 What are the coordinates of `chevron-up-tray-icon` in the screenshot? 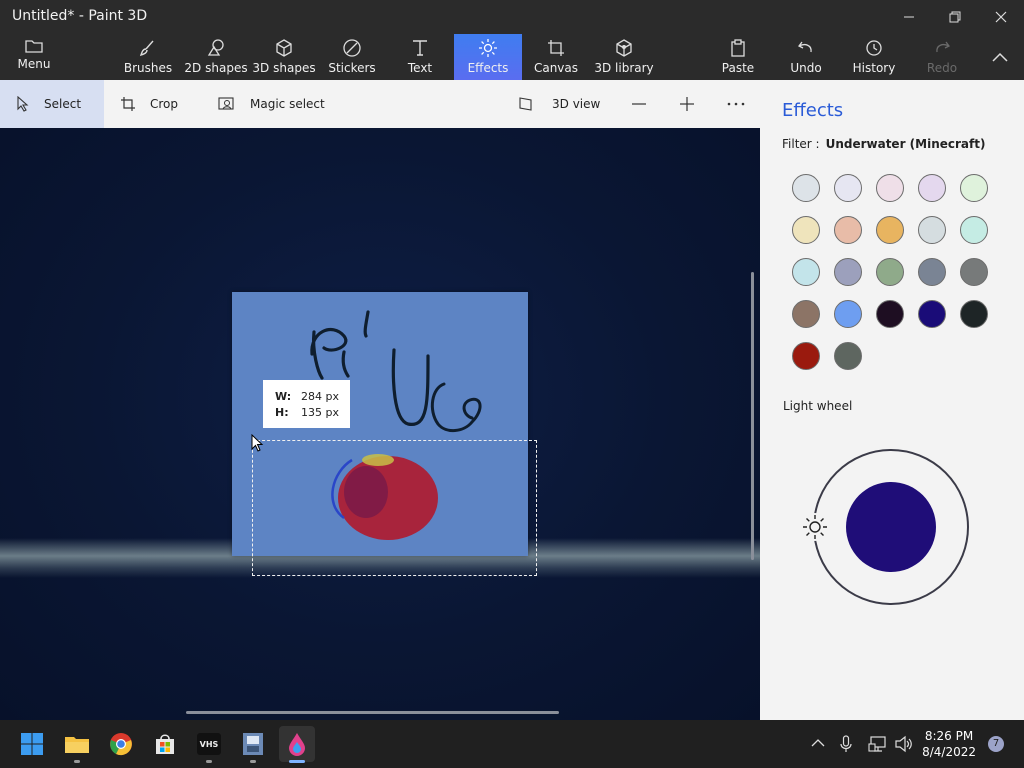 It's located at (818, 743).